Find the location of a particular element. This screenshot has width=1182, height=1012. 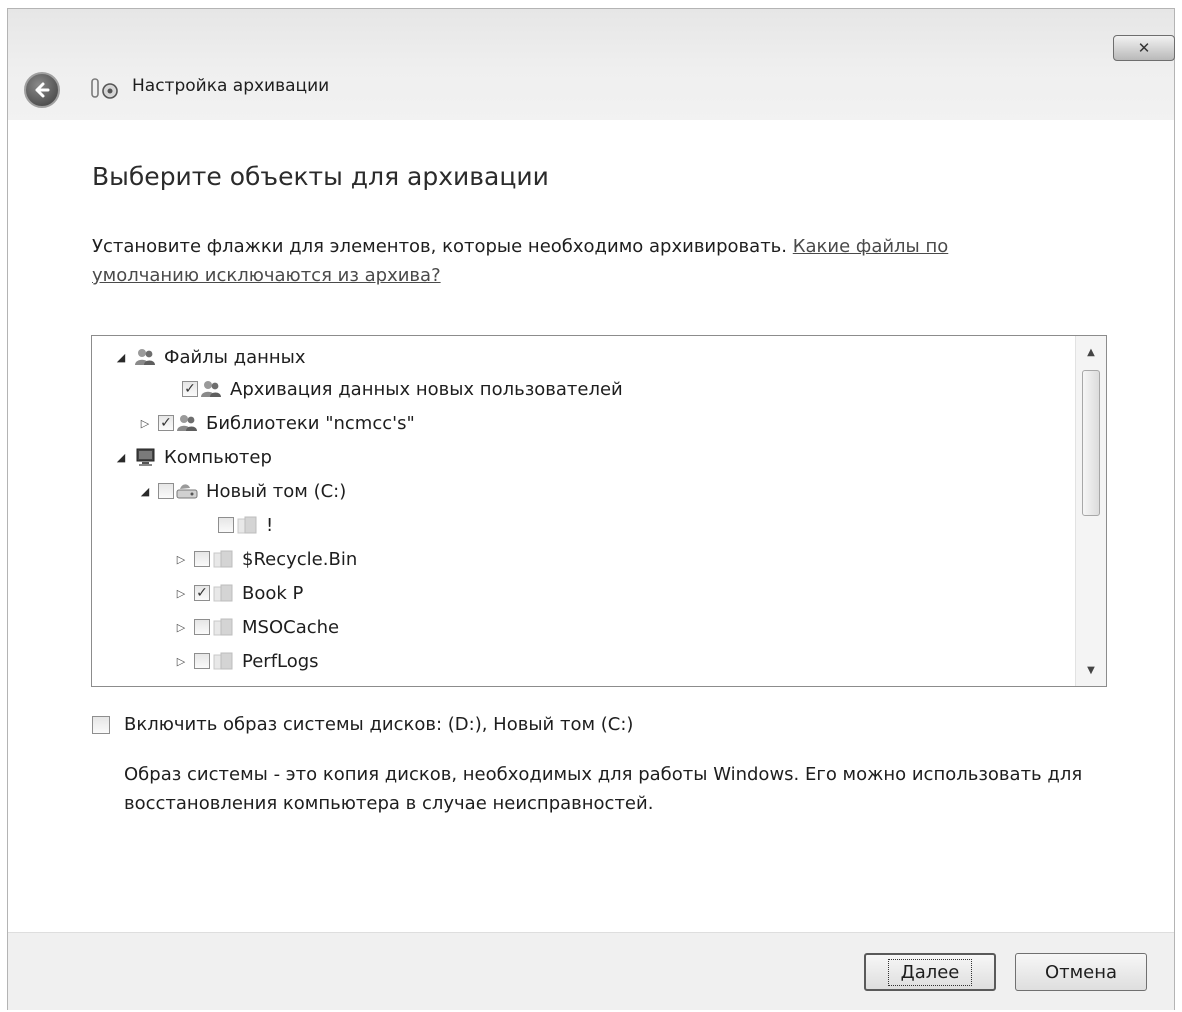

footer-bar is located at coordinates (591, 971).